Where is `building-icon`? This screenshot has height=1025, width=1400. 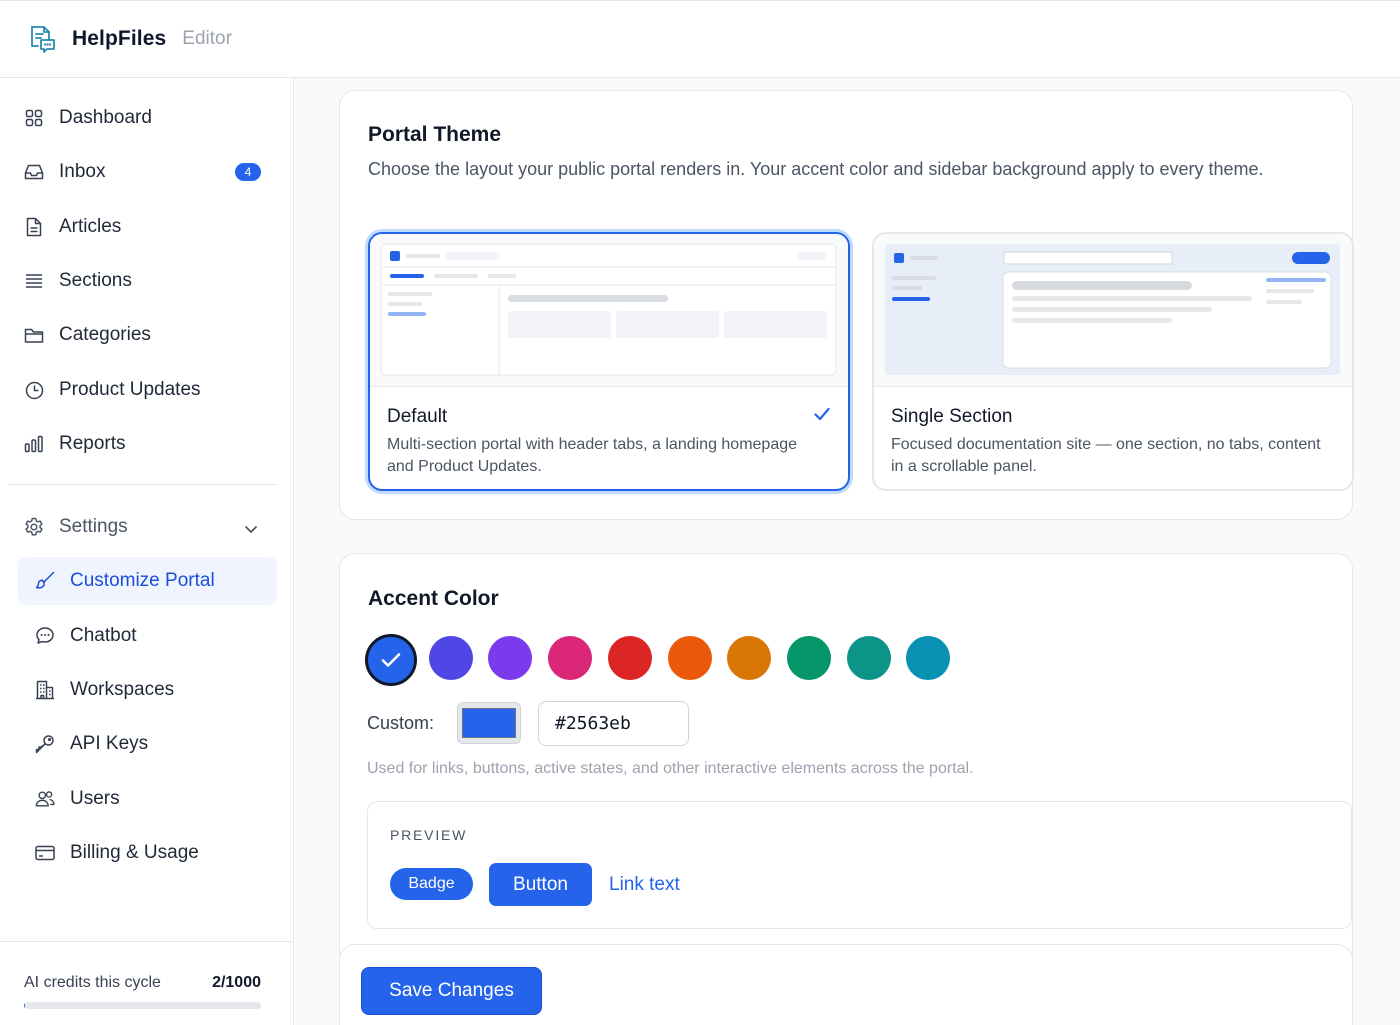 building-icon is located at coordinates (45, 690).